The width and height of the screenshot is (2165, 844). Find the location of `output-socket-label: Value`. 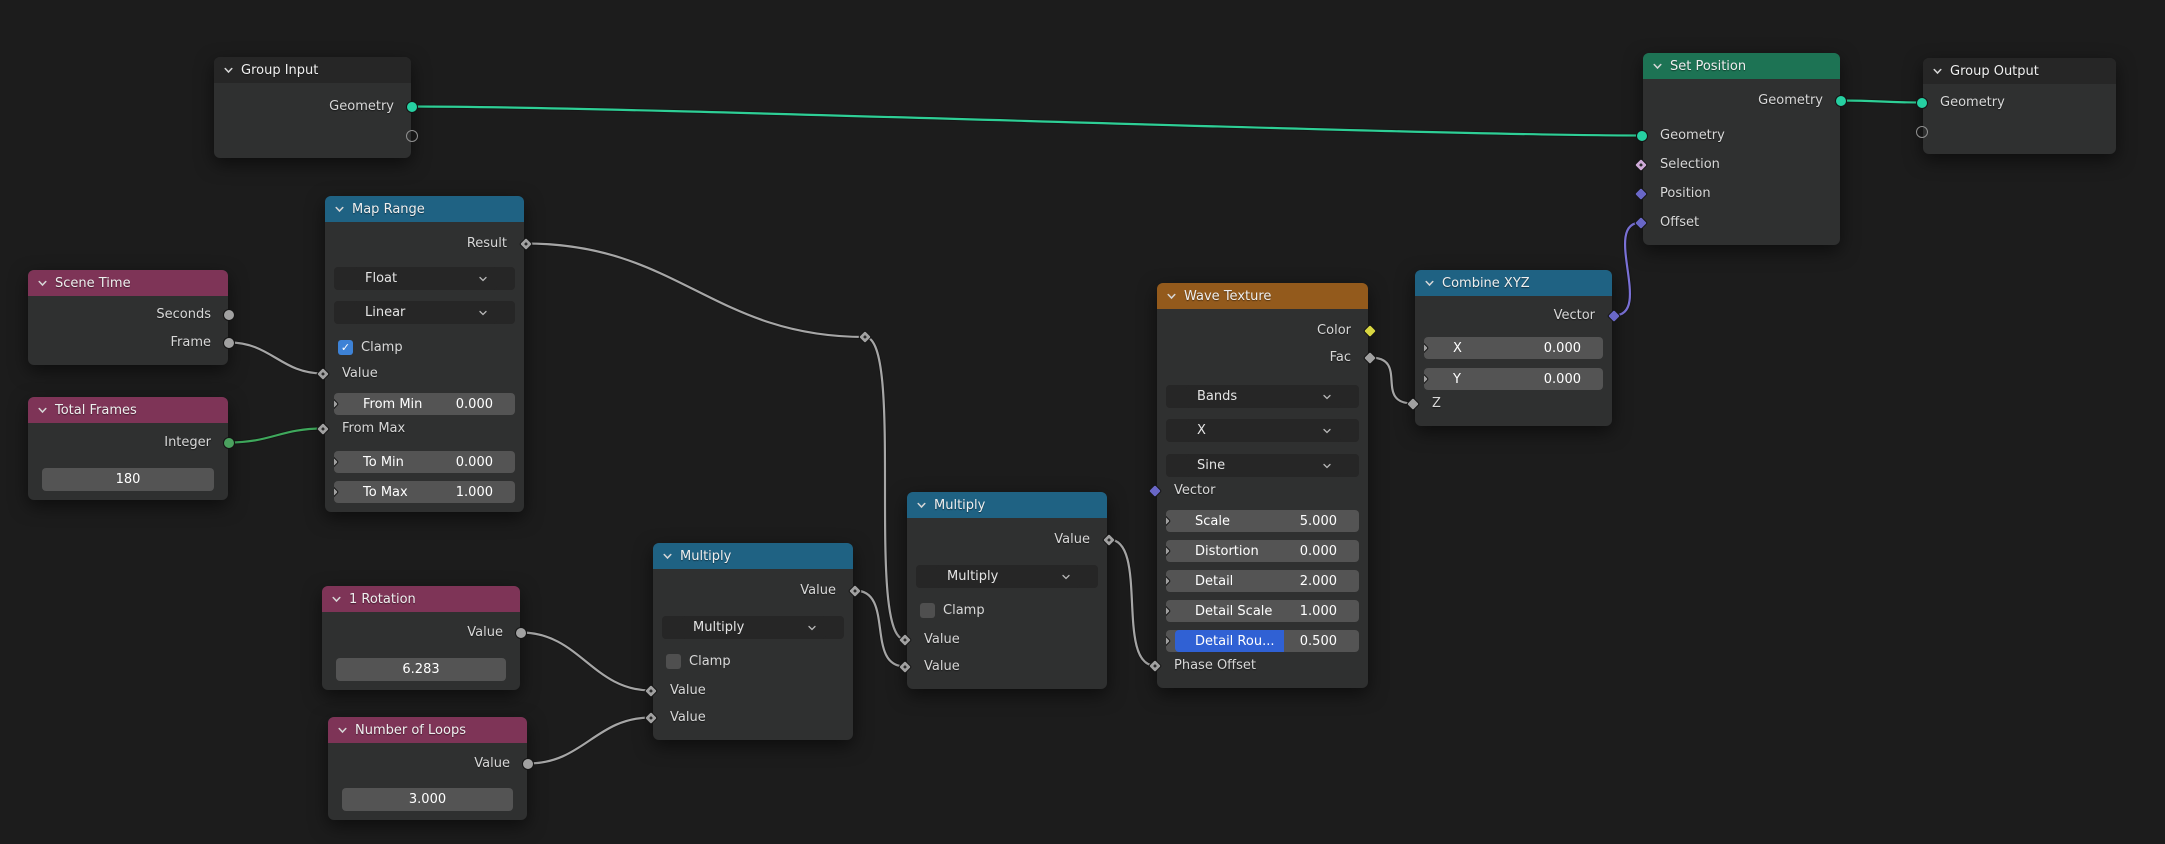

output-socket-label: Value is located at coordinates (818, 590).